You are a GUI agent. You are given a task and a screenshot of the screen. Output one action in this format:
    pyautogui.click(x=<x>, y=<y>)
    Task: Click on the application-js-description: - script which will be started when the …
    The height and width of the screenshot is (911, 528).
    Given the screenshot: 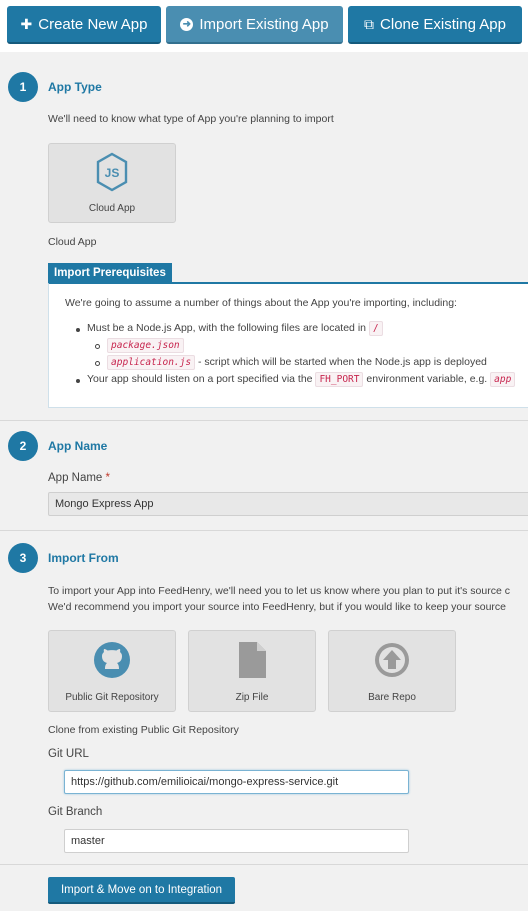 What is the action you would take?
    pyautogui.click(x=342, y=362)
    